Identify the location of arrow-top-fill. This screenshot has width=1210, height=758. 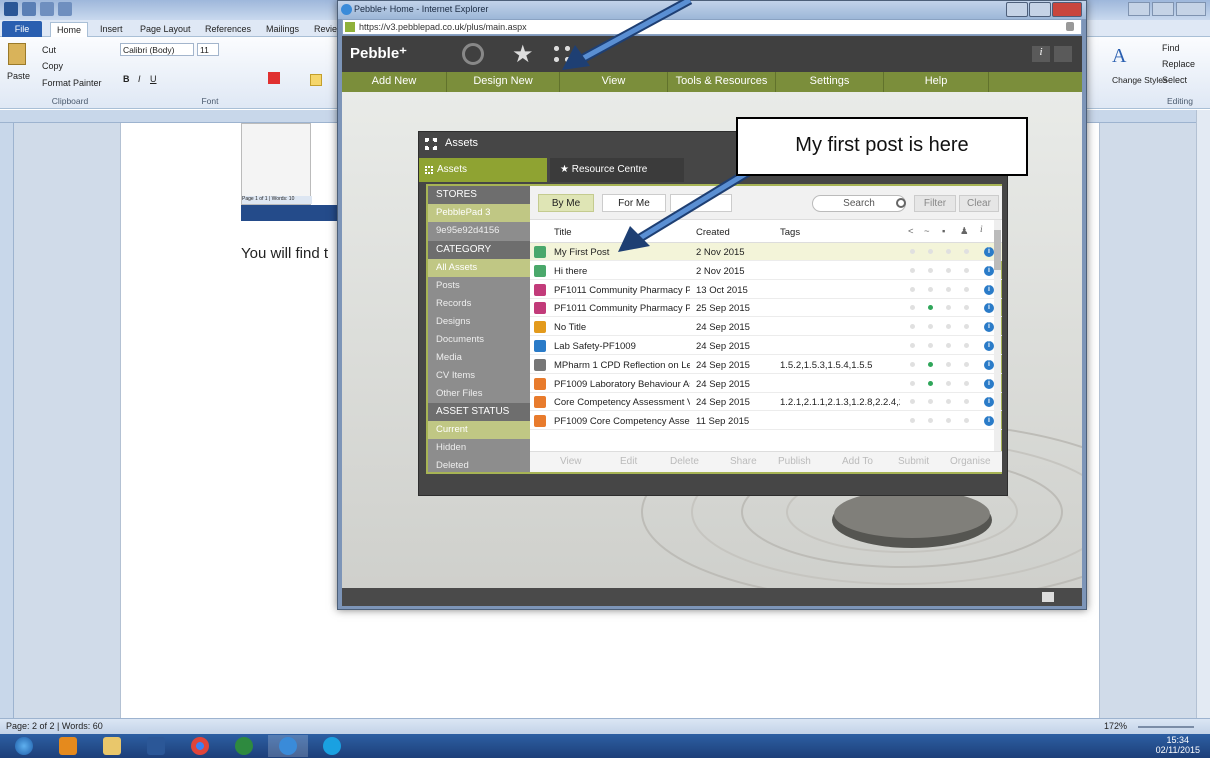
(635, 31).